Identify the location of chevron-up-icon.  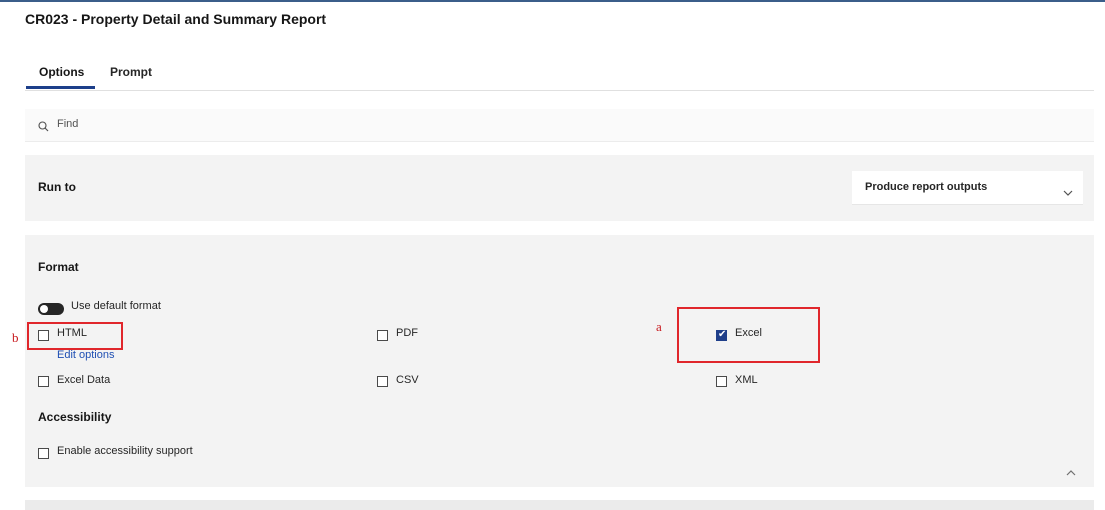
(1071, 472).